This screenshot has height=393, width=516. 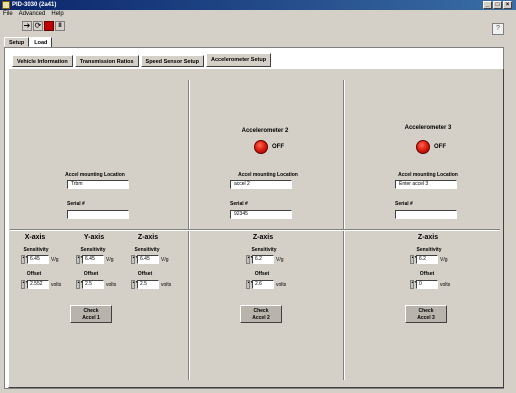 What do you see at coordinates (147, 250) in the screenshot?
I see `accel1-z-sensitivity-label: Sensitivity` at bounding box center [147, 250].